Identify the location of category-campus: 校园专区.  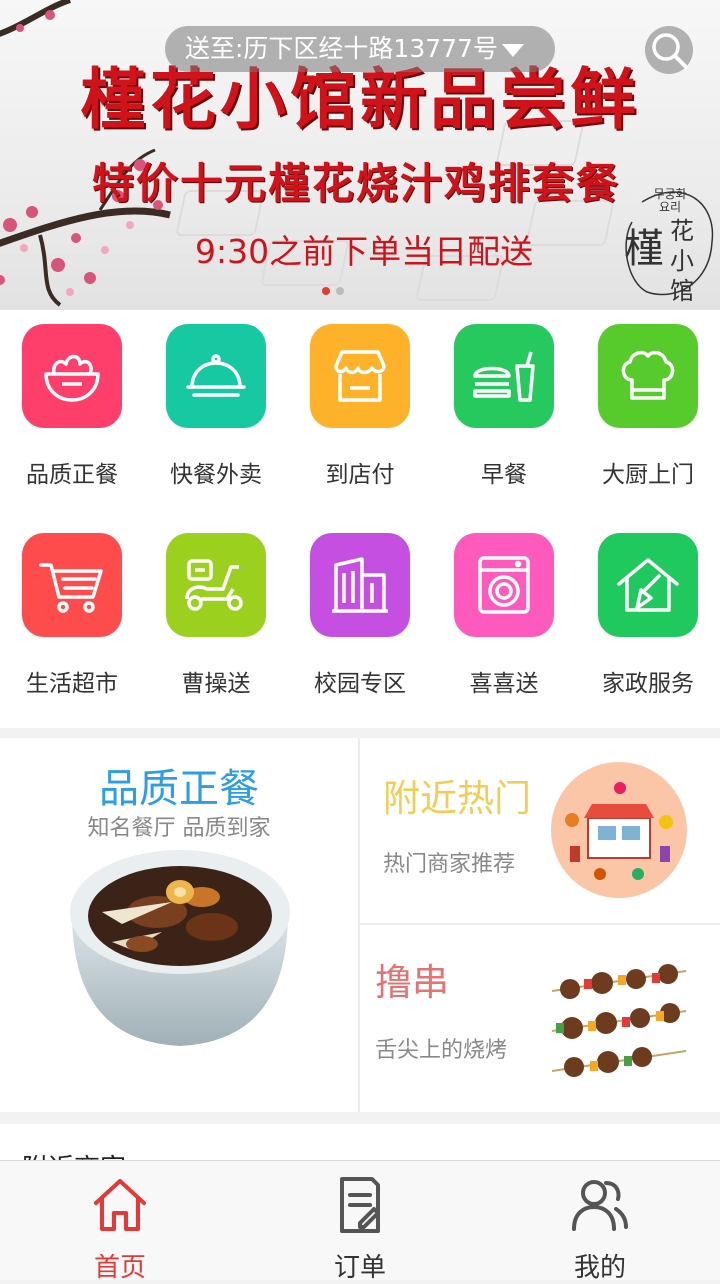
(360, 615).